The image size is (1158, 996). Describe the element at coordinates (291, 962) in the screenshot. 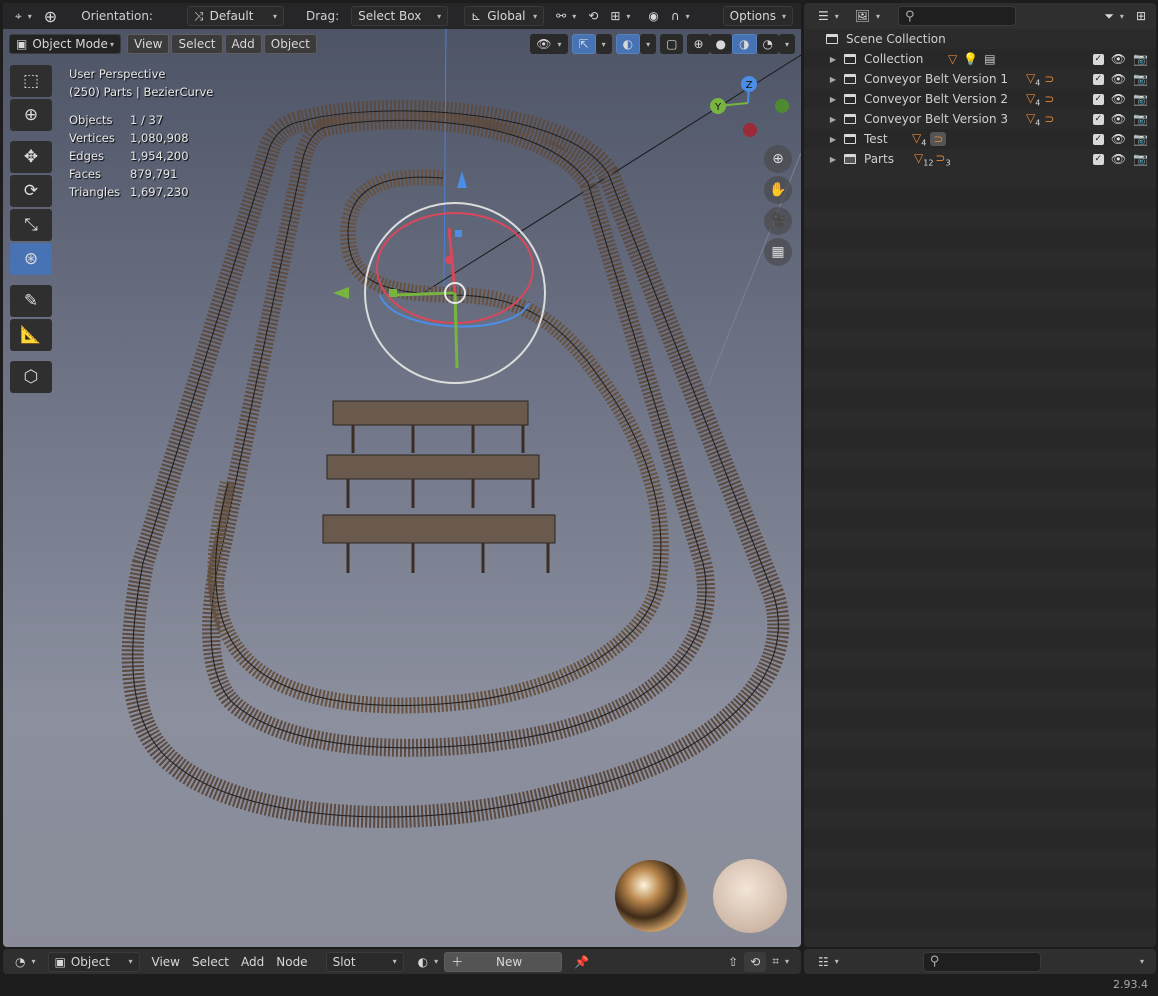

I see `shader-menu-node: Node` at that location.